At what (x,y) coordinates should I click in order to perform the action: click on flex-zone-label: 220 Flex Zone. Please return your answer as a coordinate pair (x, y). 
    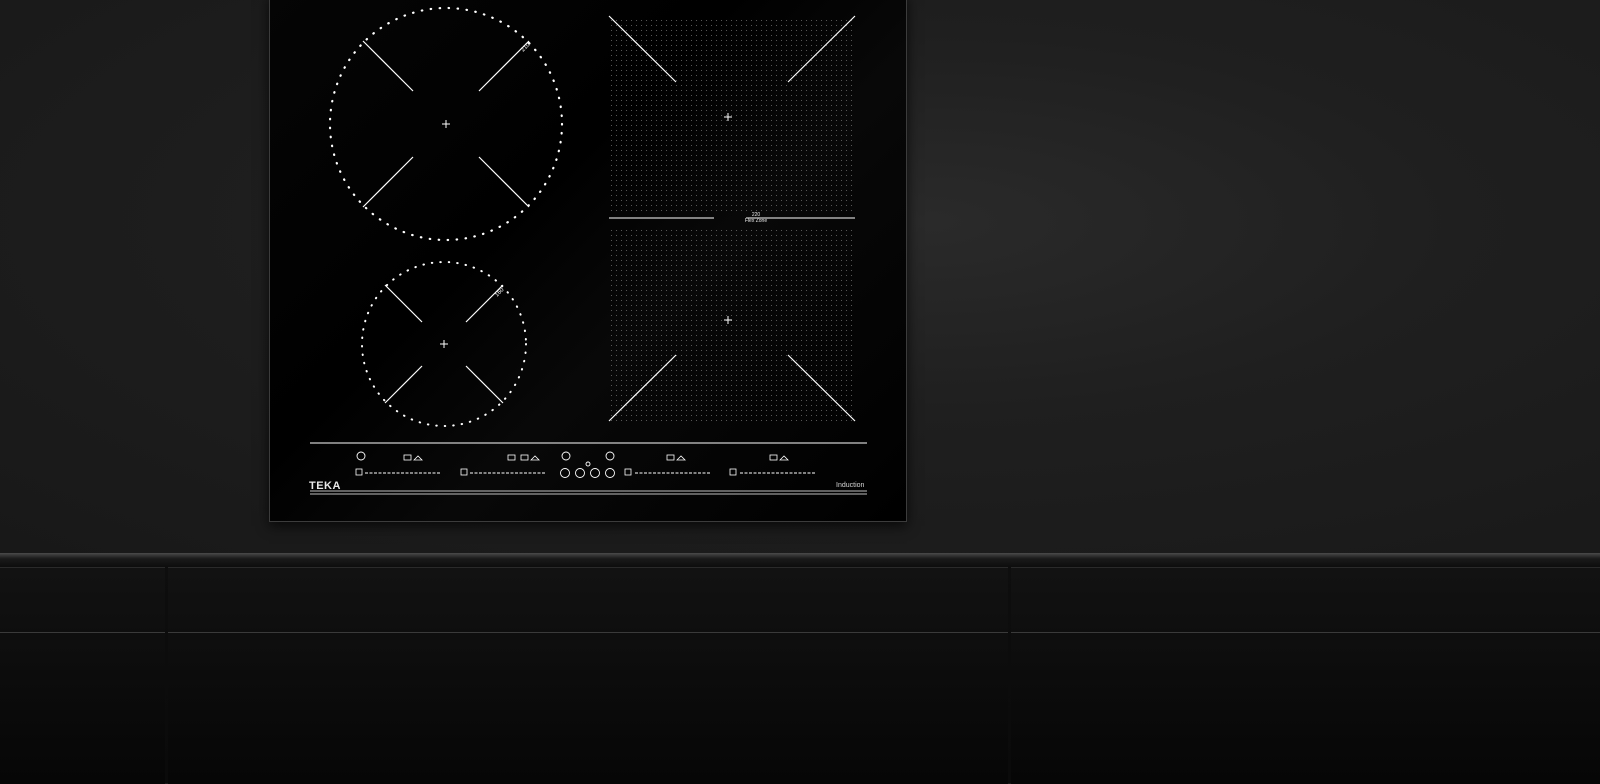
    Looking at the image, I should click on (756, 218).